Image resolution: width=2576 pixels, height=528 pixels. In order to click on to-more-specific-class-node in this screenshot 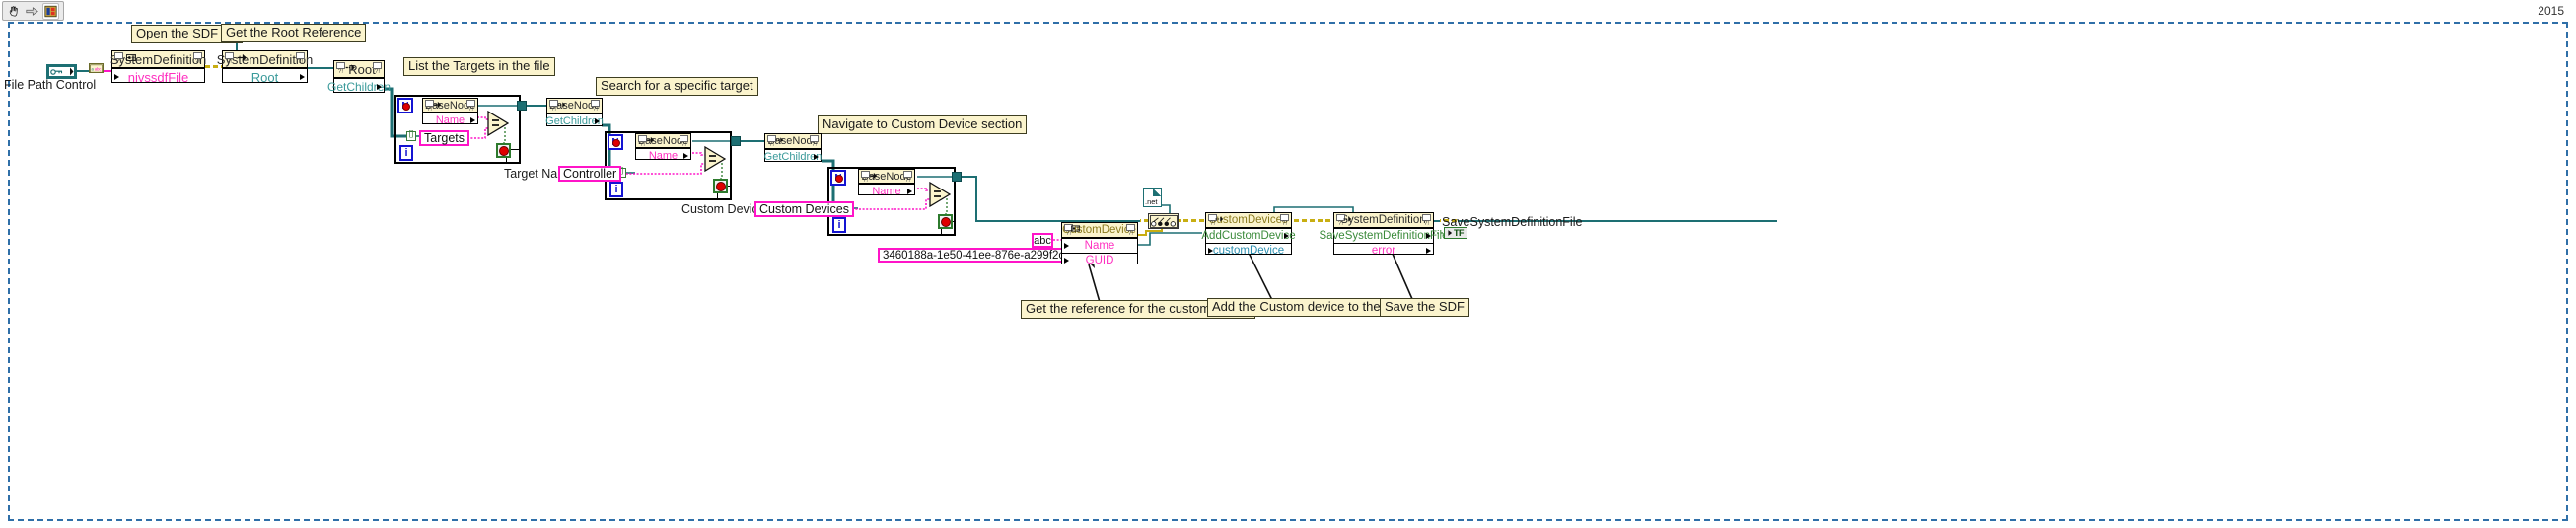, I will do `click(1163, 221)`.